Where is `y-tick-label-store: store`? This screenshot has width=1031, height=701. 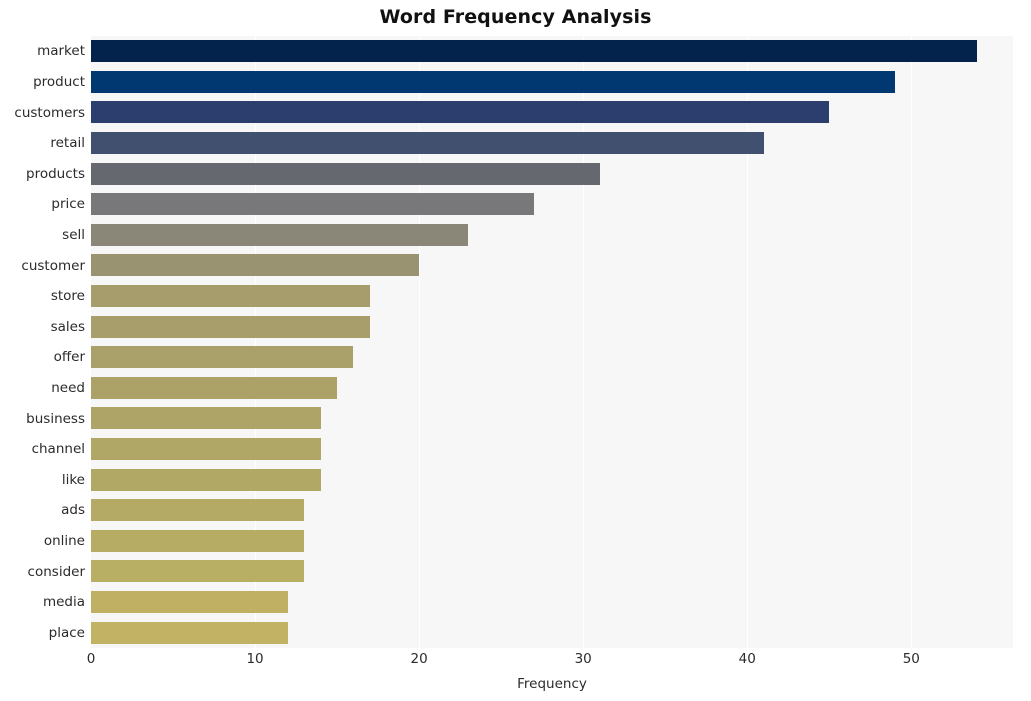 y-tick-label-store: store is located at coordinates (67, 296).